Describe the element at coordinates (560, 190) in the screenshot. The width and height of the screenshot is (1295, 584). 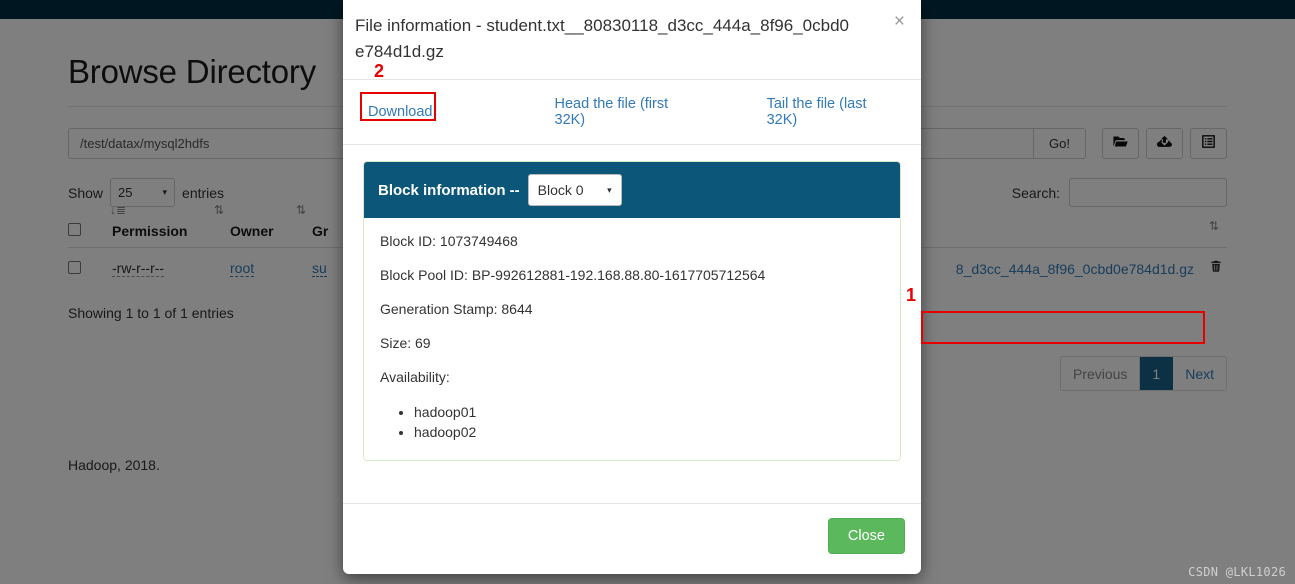
I see `block-select-value: Block 0` at that location.